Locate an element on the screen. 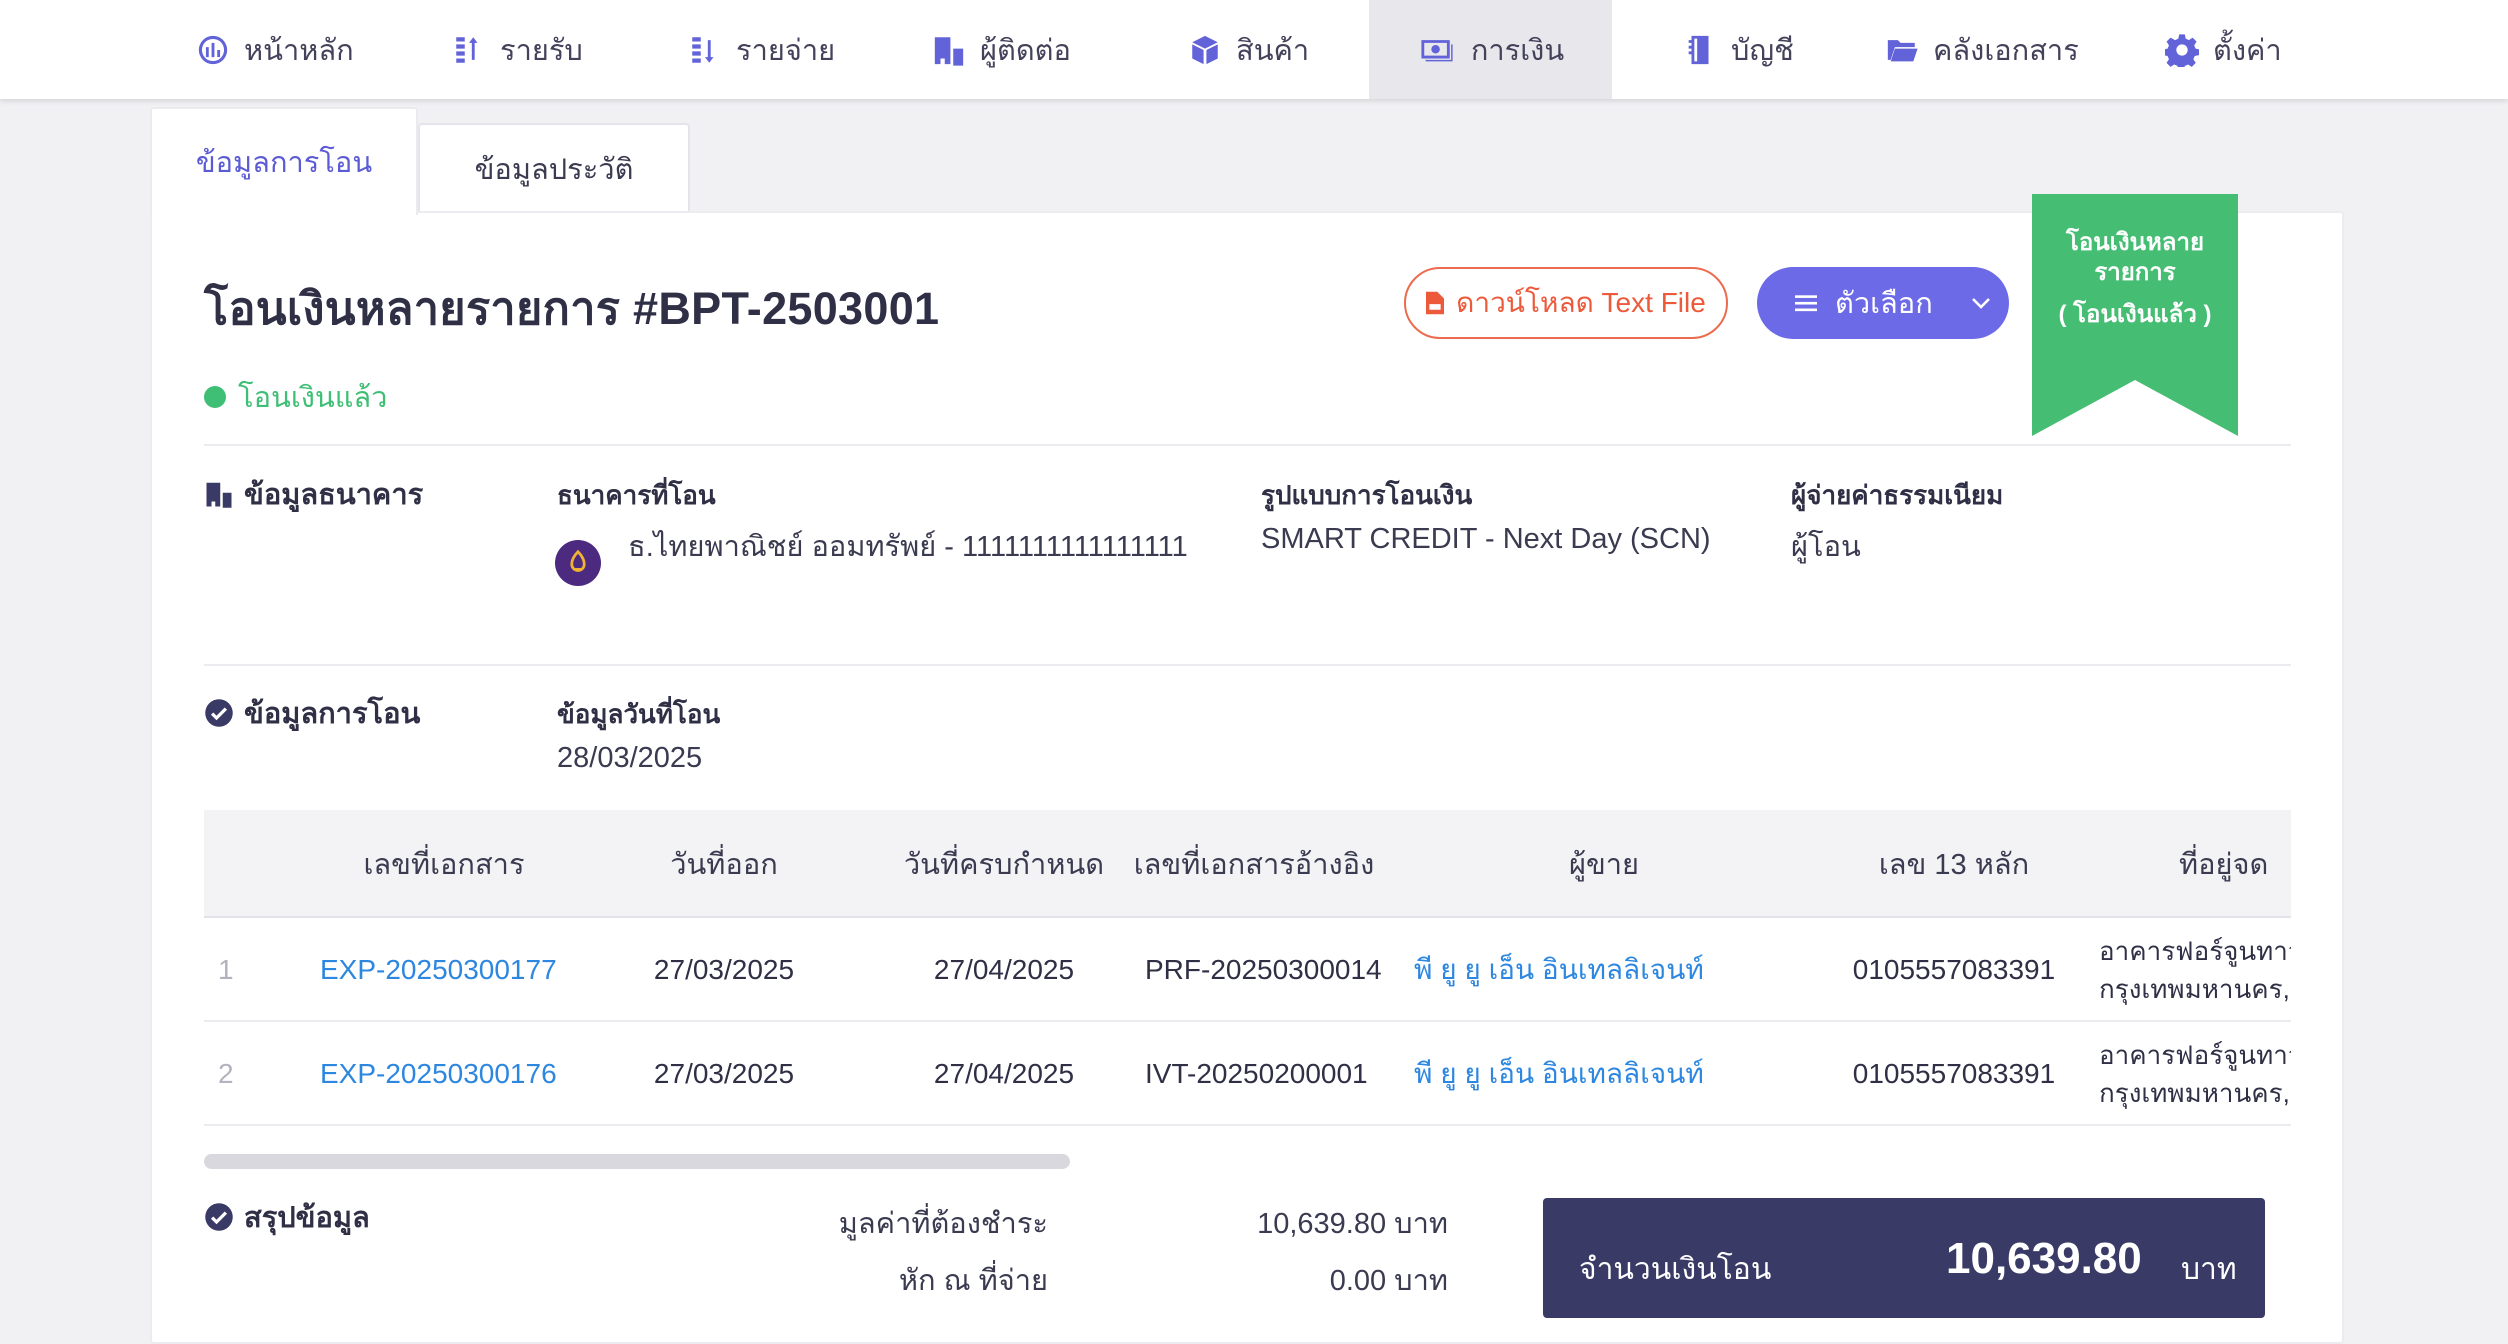 This screenshot has height=1344, width=2508. bank-section-title: ข้อมูลธนาคาร is located at coordinates (313, 494).